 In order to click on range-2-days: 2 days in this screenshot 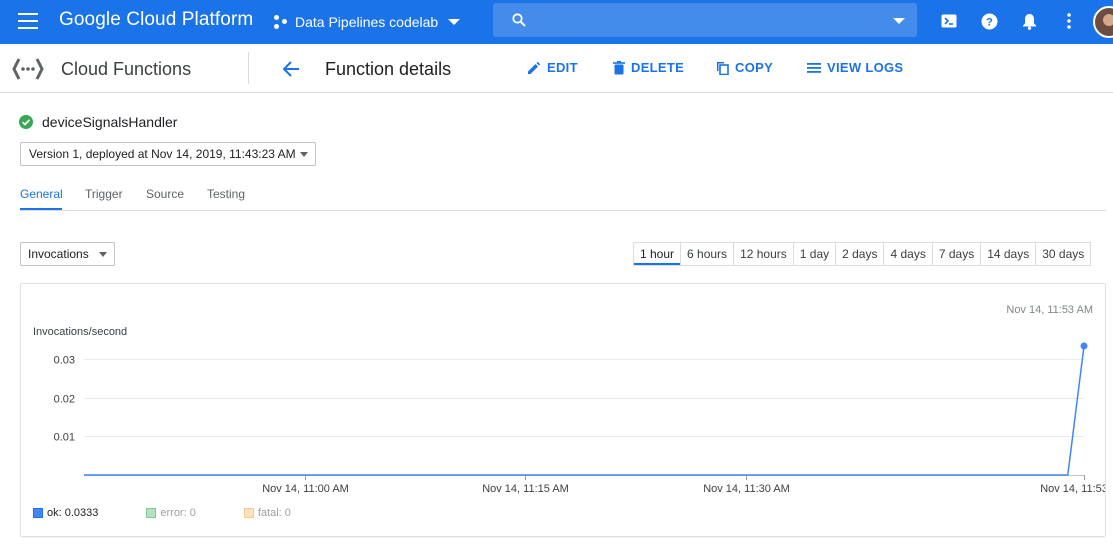, I will do `click(859, 254)`.